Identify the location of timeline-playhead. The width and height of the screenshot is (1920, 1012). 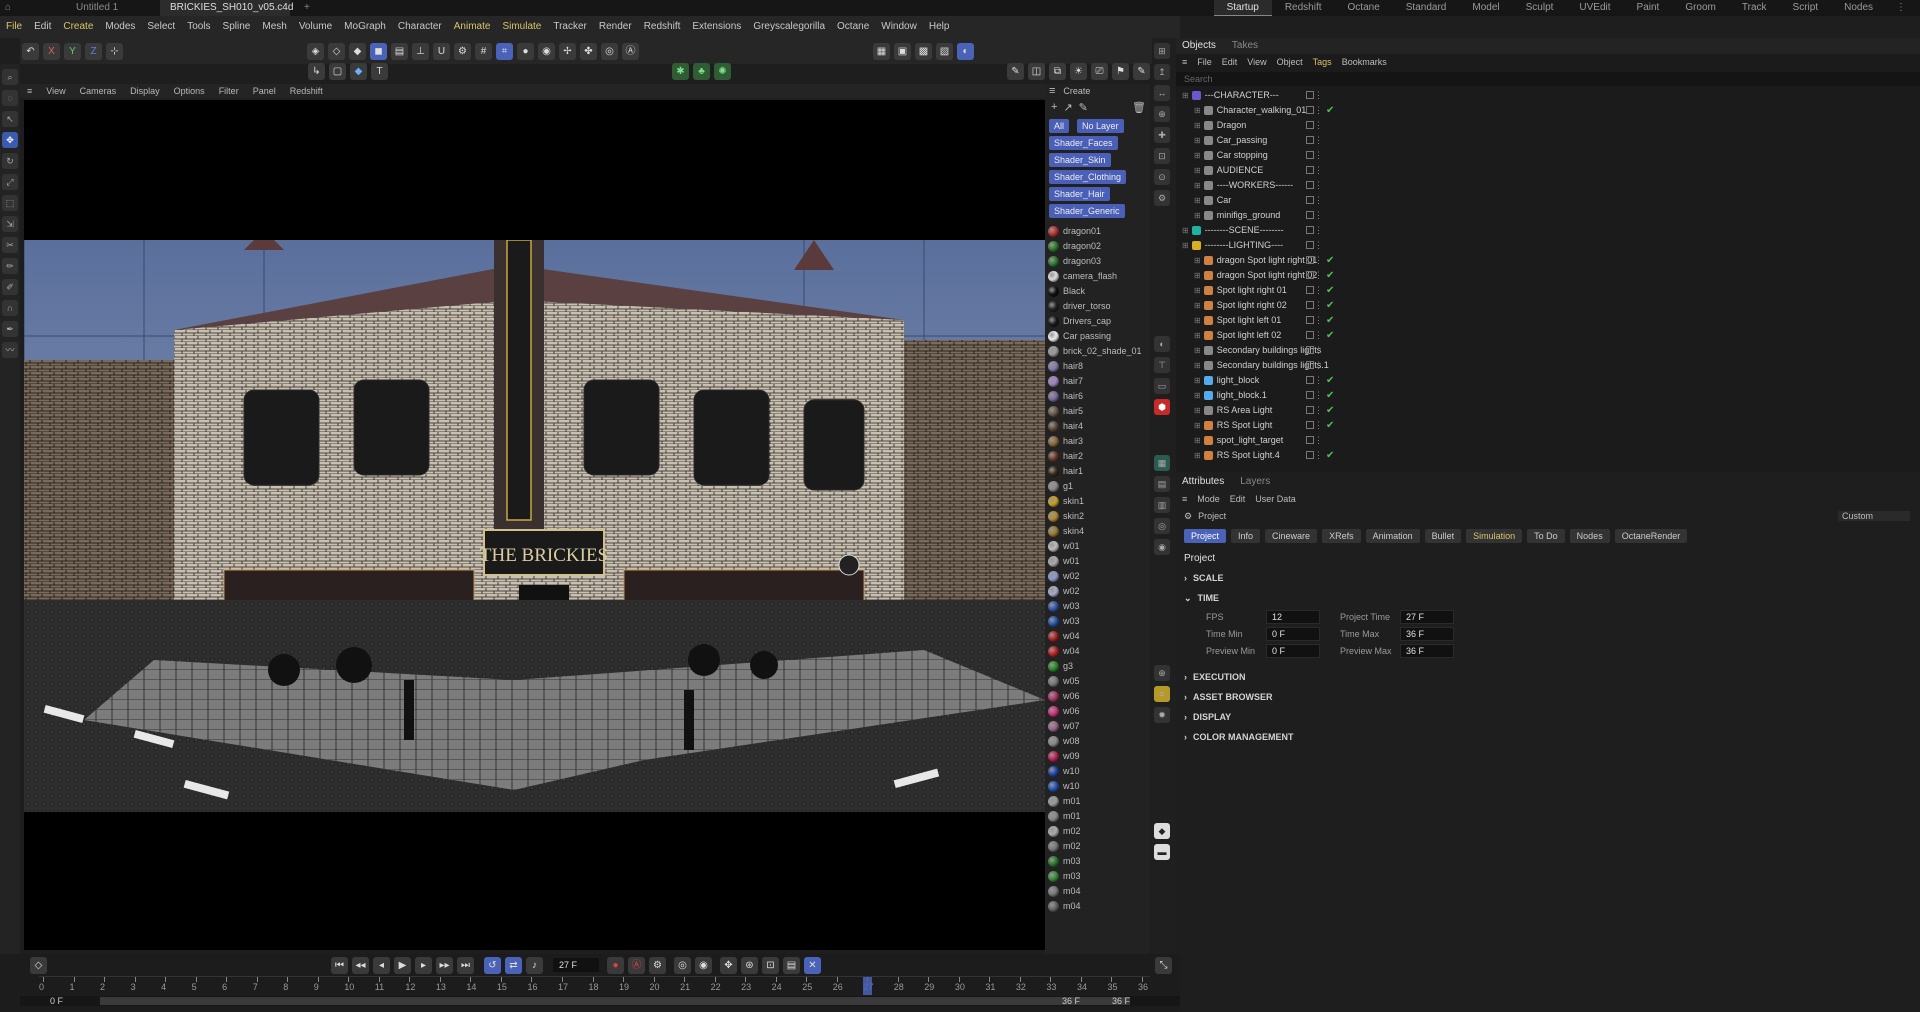
(868, 986).